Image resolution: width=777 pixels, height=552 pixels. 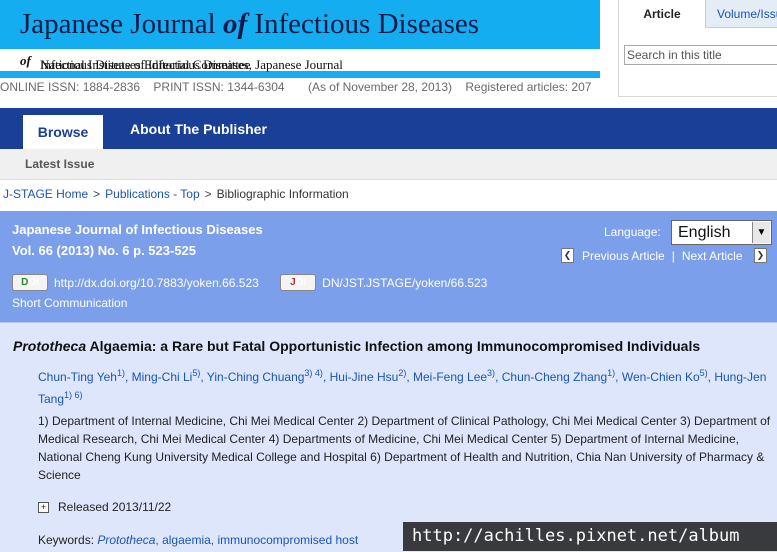 What do you see at coordinates (70, 87) in the screenshot?
I see `online-issn: ONLINE ISSN: 1884-2836` at bounding box center [70, 87].